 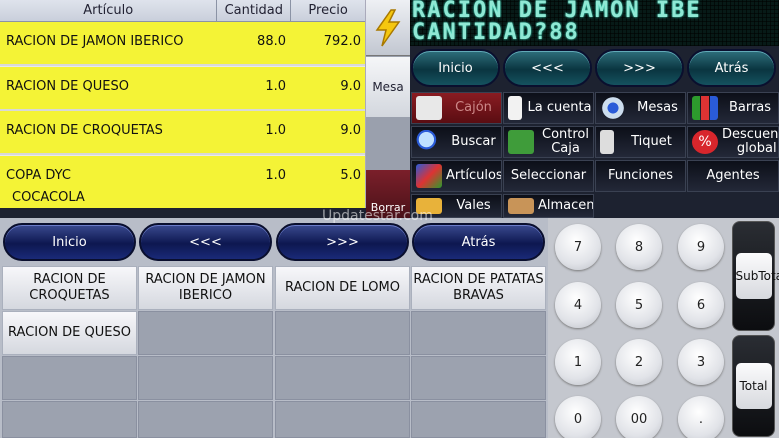 I want to click on lightning-icon, so click(x=388, y=27).